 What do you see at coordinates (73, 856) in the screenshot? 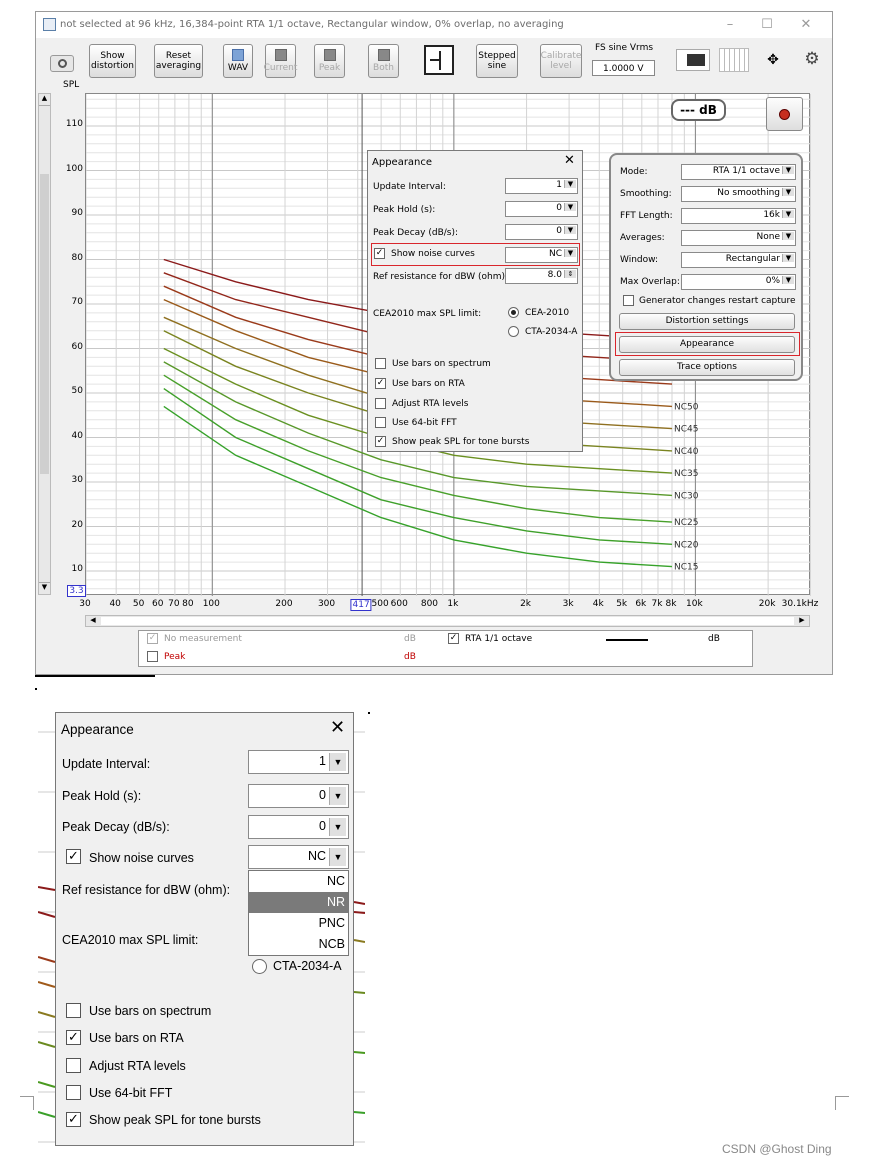
I see `noise-curves-checkbox: ✓` at bounding box center [73, 856].